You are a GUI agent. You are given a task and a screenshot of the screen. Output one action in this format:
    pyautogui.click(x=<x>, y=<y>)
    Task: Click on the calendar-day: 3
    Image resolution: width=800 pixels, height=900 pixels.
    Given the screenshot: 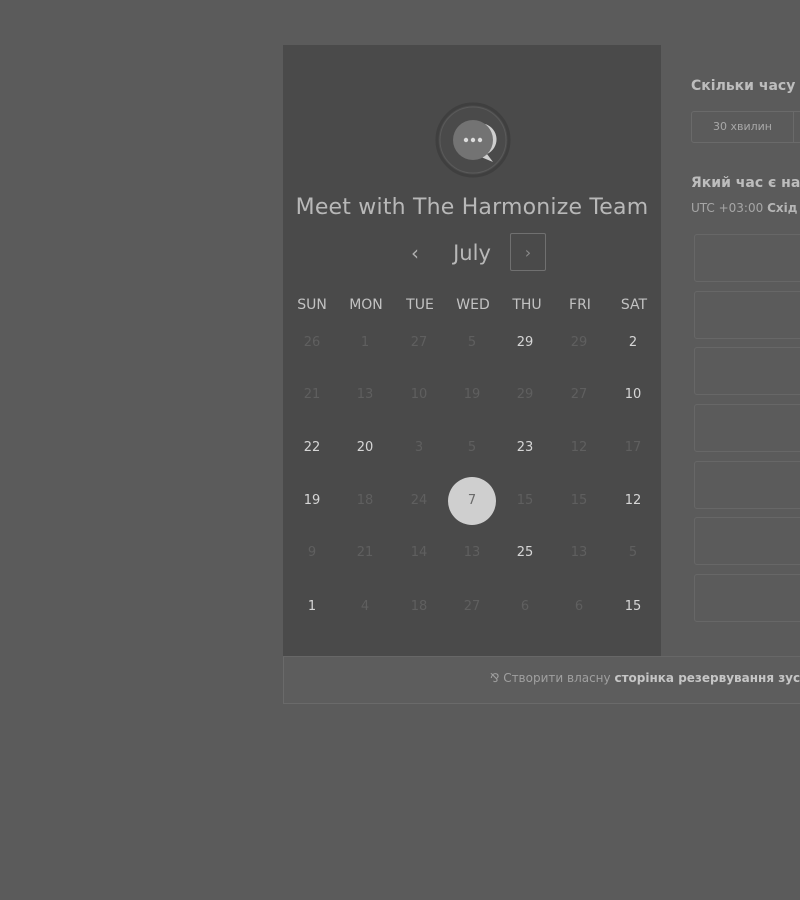 What is the action you would take?
    pyautogui.click(x=419, y=447)
    